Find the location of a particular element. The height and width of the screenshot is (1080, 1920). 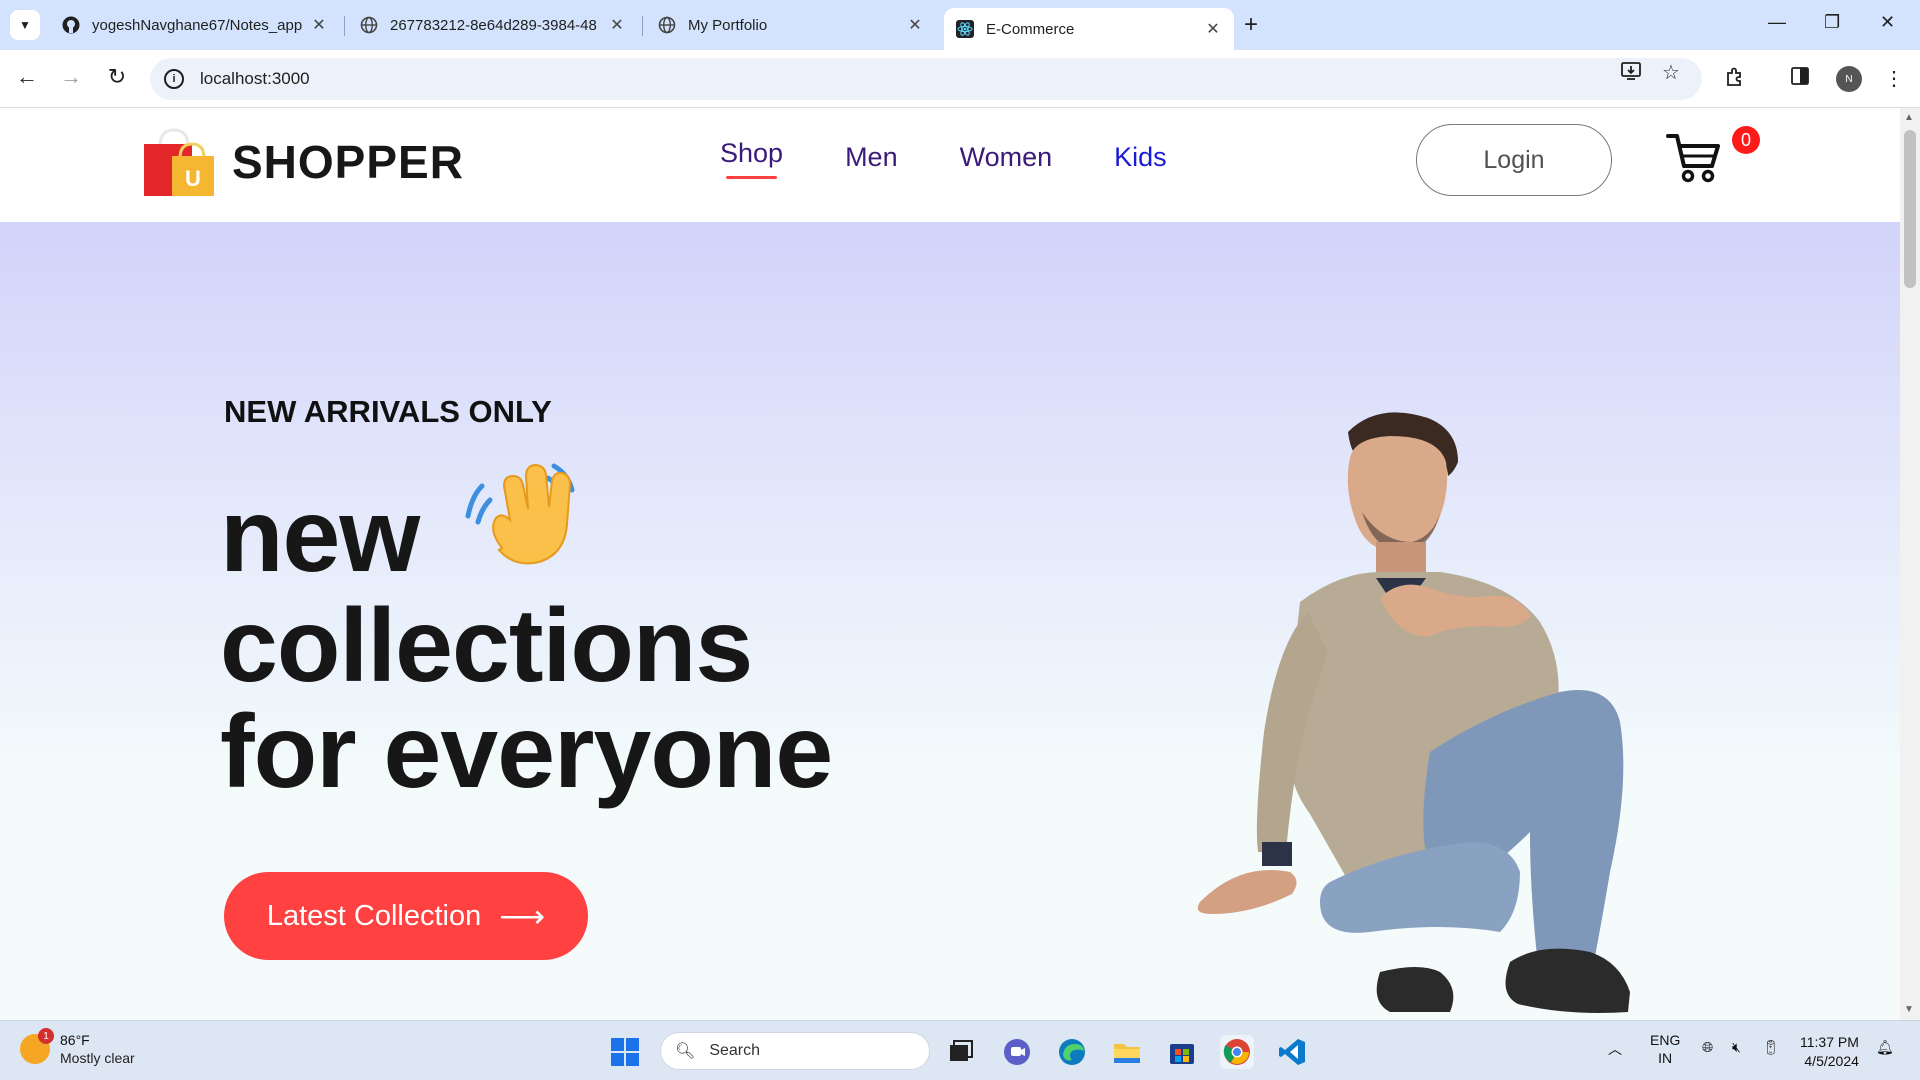

weather-badge: 1 is located at coordinates (46, 1036).